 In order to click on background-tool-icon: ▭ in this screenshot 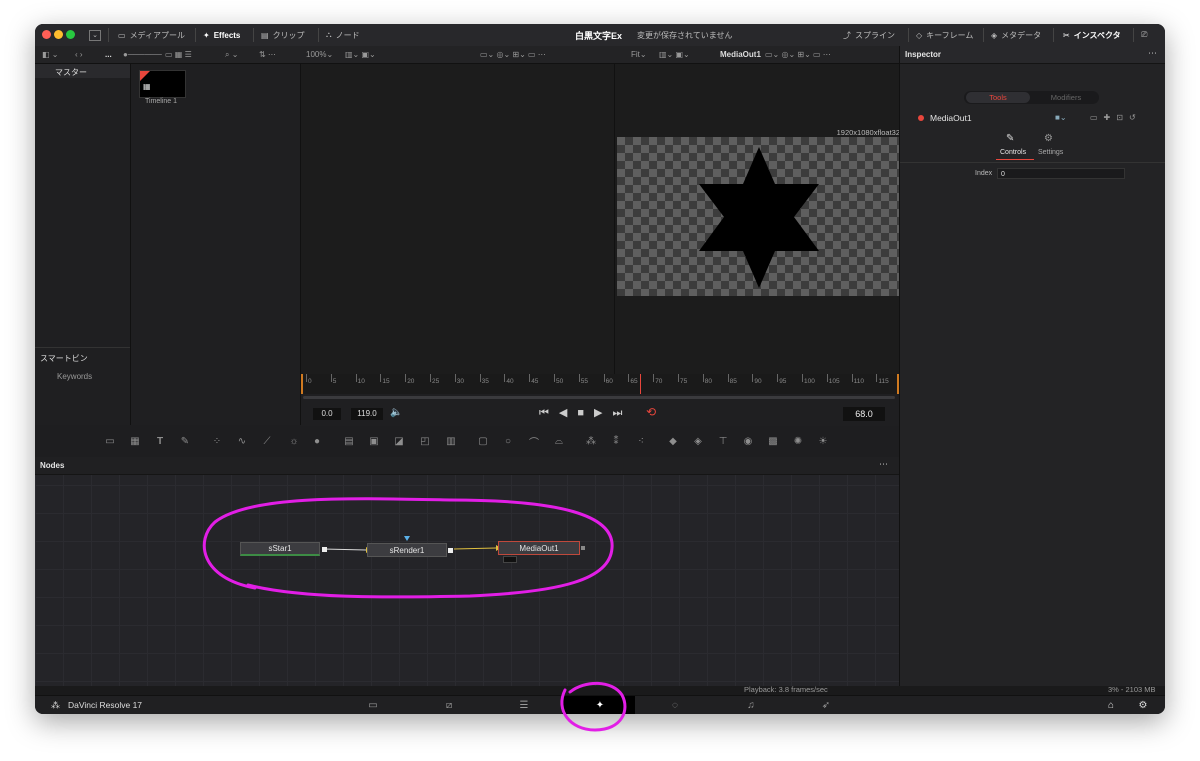, I will do `click(110, 441)`.